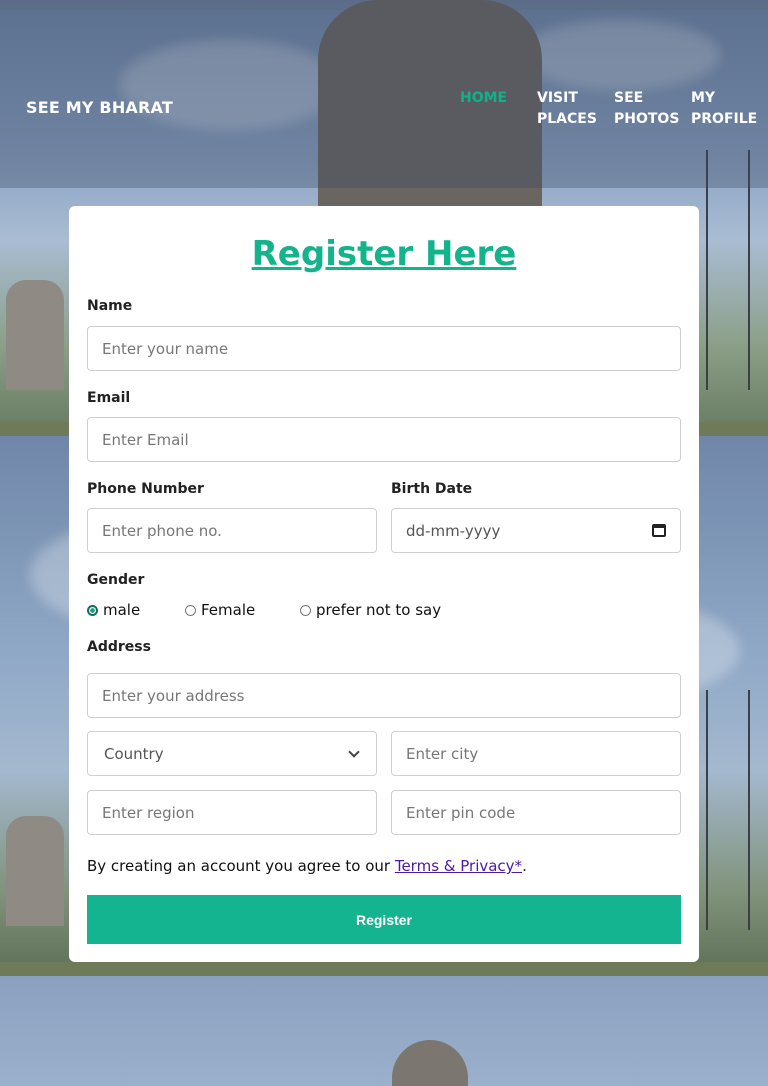  I want to click on region-input, so click(232, 812).